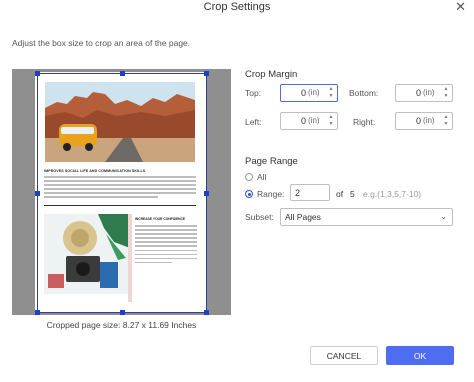 The image size is (474, 382). I want to click on range-hint: e.g.(1,3,5,7-10), so click(392, 194).